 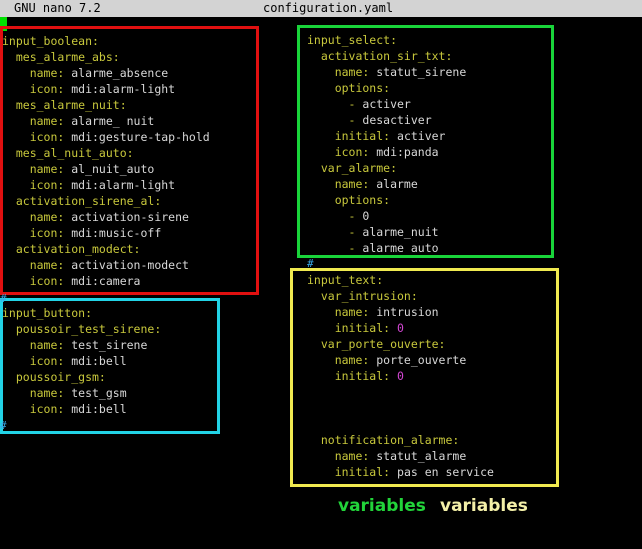 What do you see at coordinates (383, 440) in the screenshot?
I see `yaml-key: notification_alarme:` at bounding box center [383, 440].